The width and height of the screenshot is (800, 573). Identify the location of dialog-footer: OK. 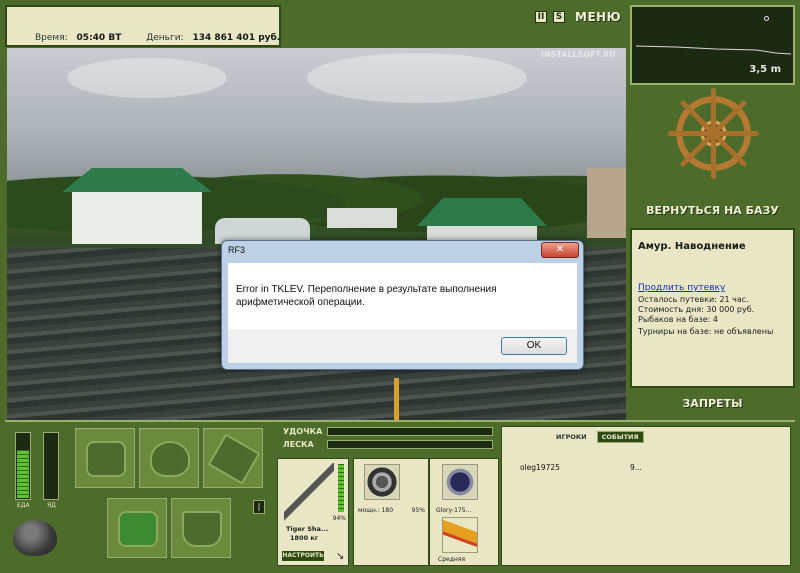
(402, 346).